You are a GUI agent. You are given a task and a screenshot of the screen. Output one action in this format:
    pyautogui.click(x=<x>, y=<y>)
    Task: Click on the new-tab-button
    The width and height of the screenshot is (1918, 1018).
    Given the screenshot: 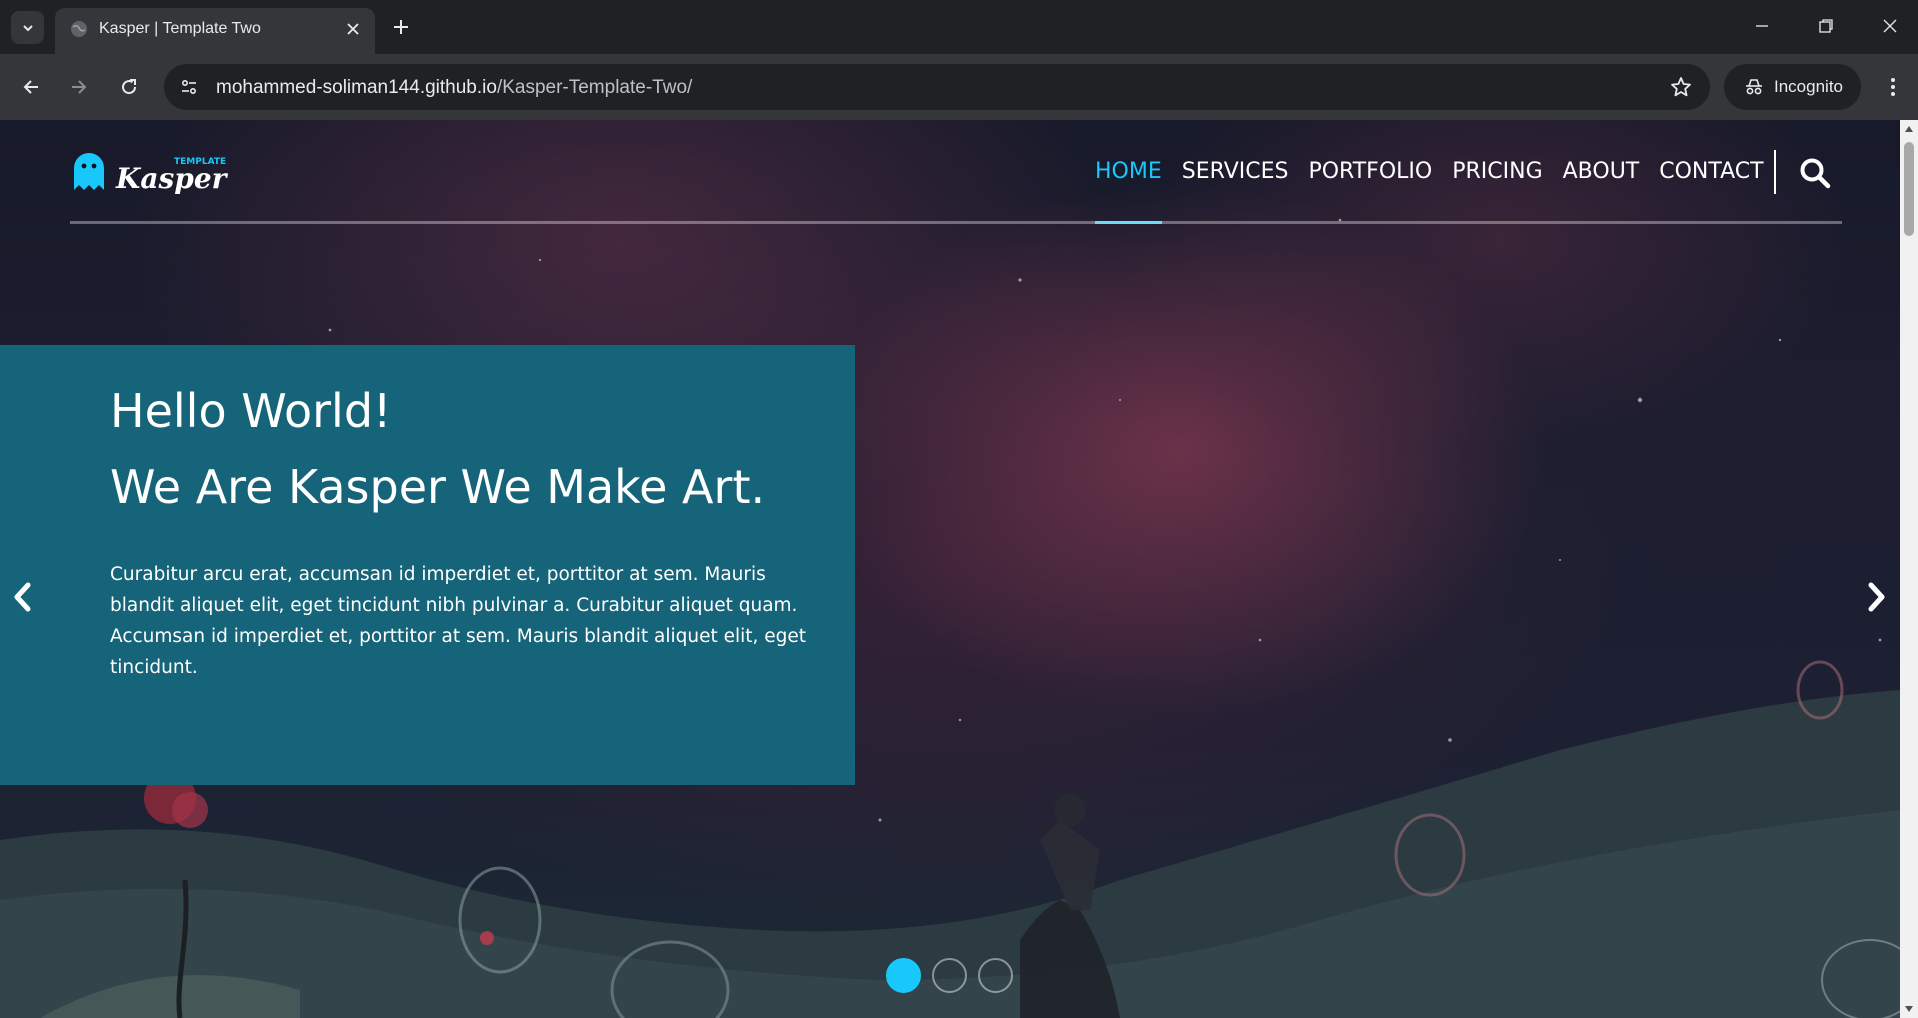 What is the action you would take?
    pyautogui.click(x=401, y=27)
    